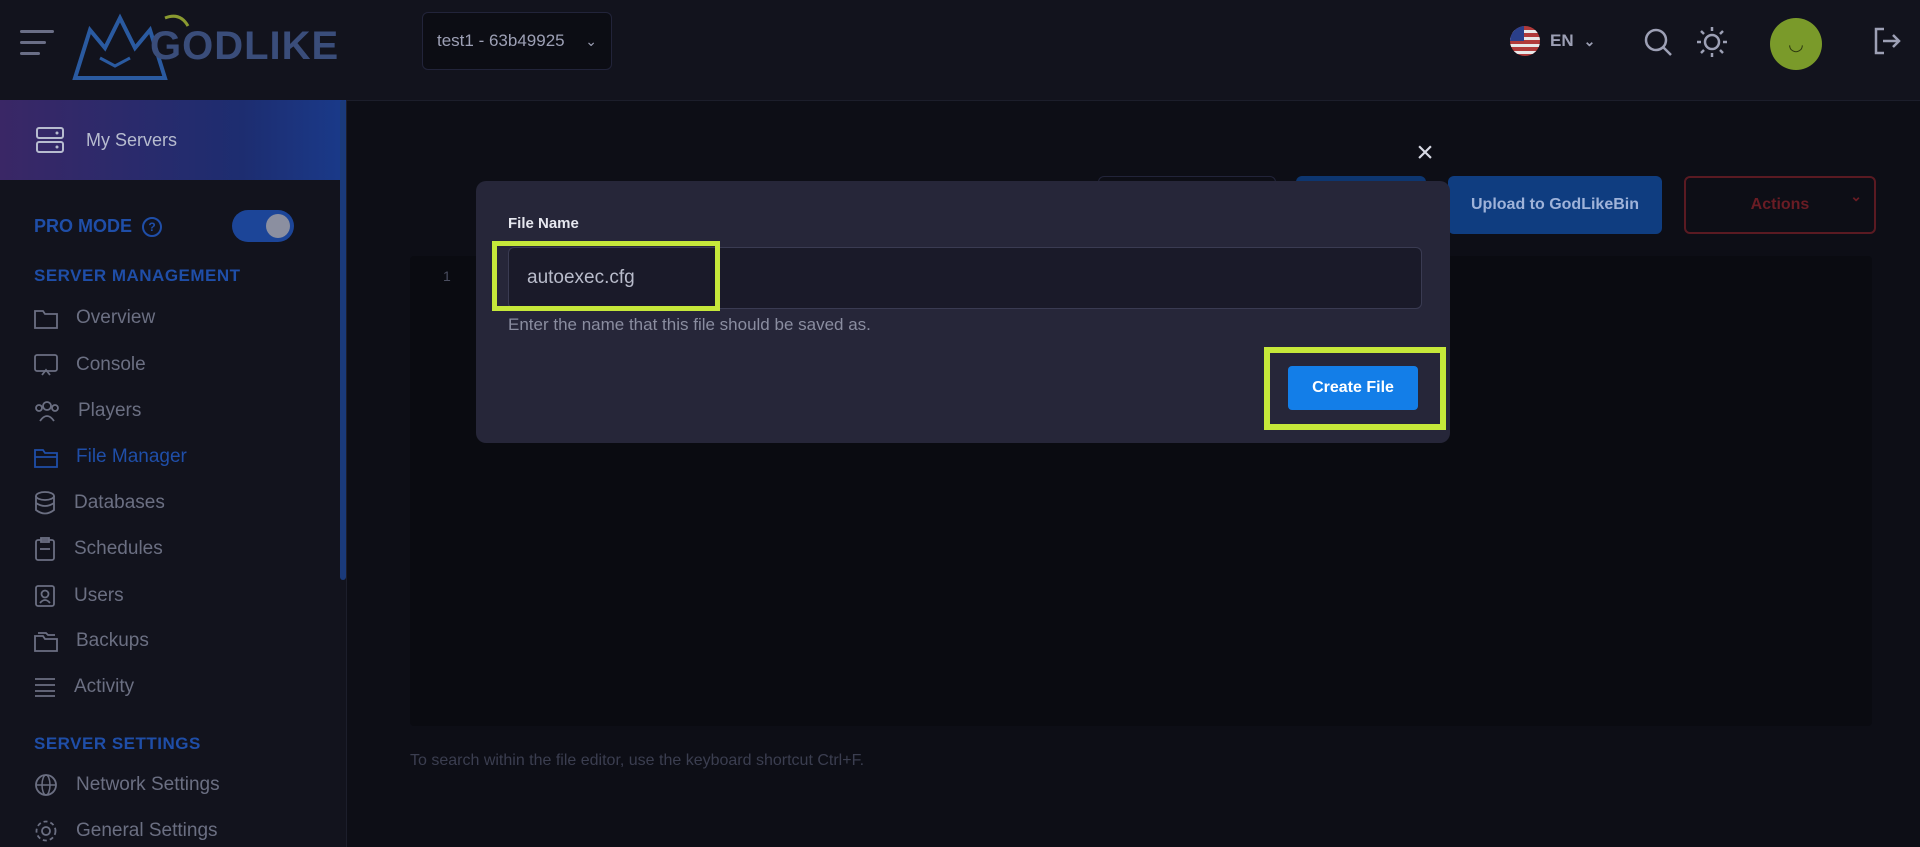 This screenshot has height=847, width=1920. I want to click on sidebar-item-activity: Activity, so click(84, 687).